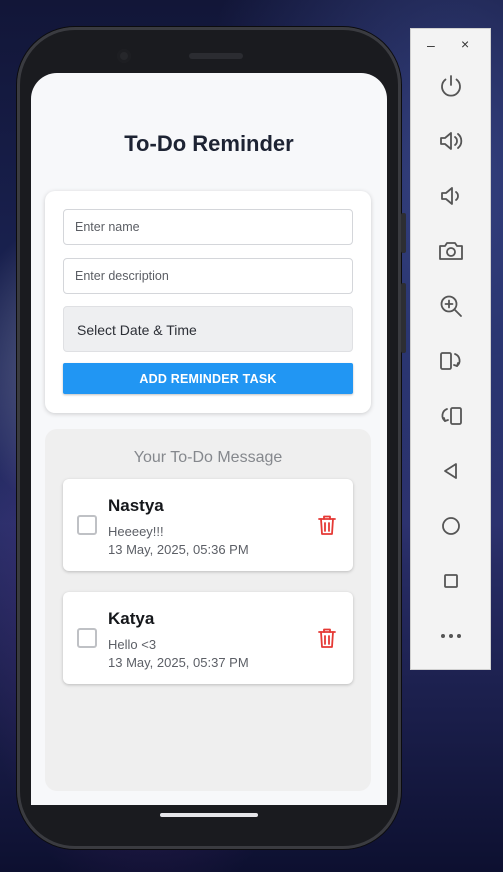  What do you see at coordinates (209, 815) in the screenshot?
I see `gesture-bar` at bounding box center [209, 815].